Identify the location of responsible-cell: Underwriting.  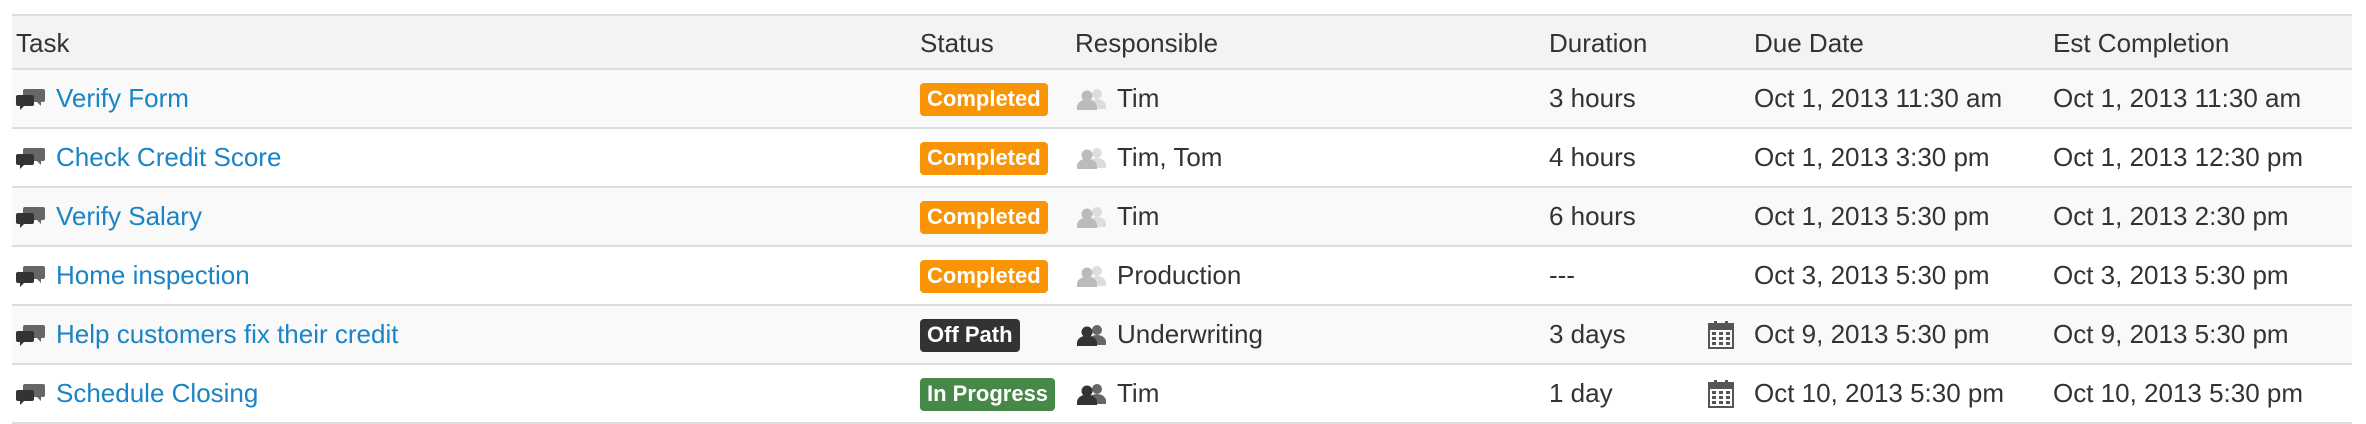
(1312, 334).